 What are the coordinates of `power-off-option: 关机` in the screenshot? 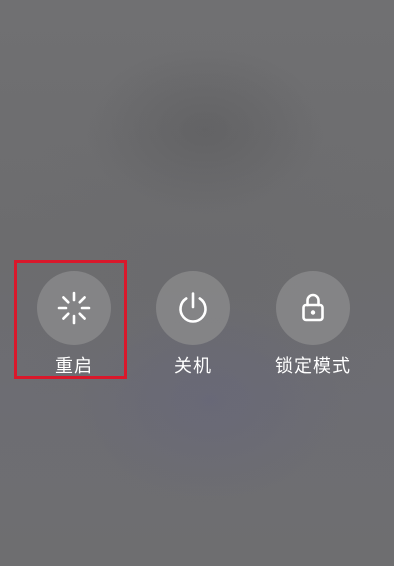 It's located at (193, 331).